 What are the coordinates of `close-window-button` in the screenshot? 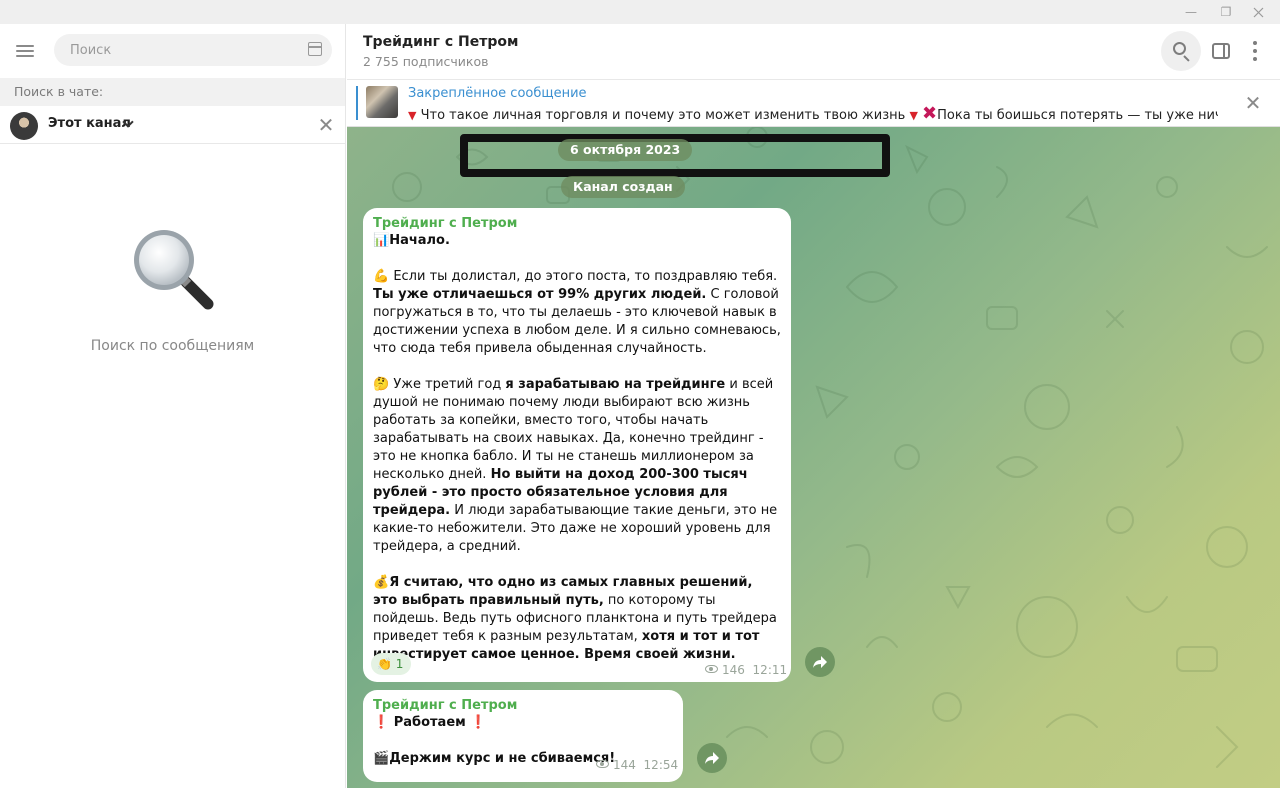 It's located at (1258, 12).